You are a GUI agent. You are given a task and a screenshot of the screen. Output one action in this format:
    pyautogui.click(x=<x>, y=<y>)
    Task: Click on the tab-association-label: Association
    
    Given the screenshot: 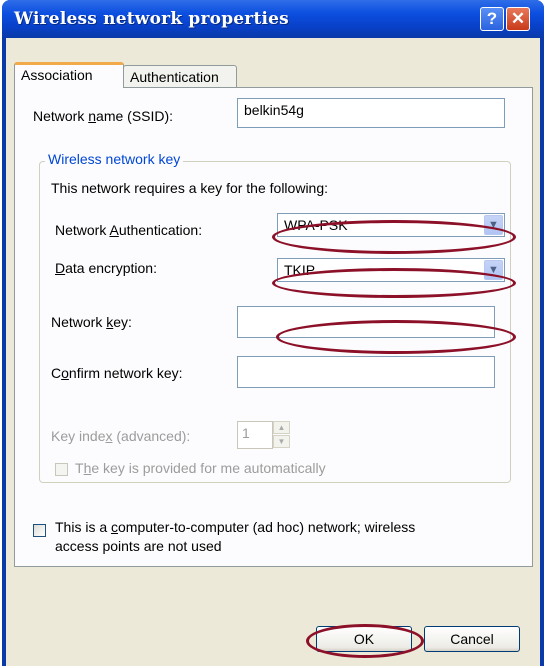 What is the action you would take?
    pyautogui.click(x=57, y=75)
    